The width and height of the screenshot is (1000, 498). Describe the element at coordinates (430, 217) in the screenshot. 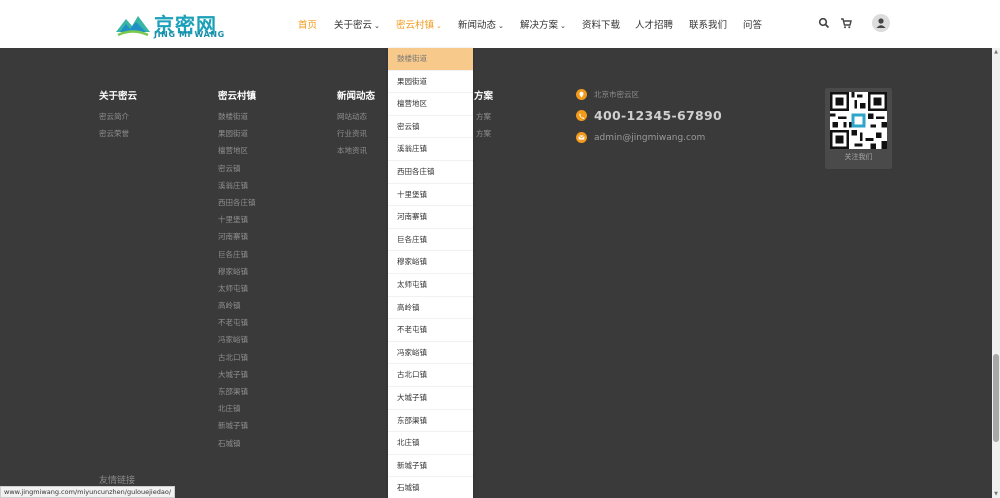

I see `dropdown-item: 河南寨镇` at that location.